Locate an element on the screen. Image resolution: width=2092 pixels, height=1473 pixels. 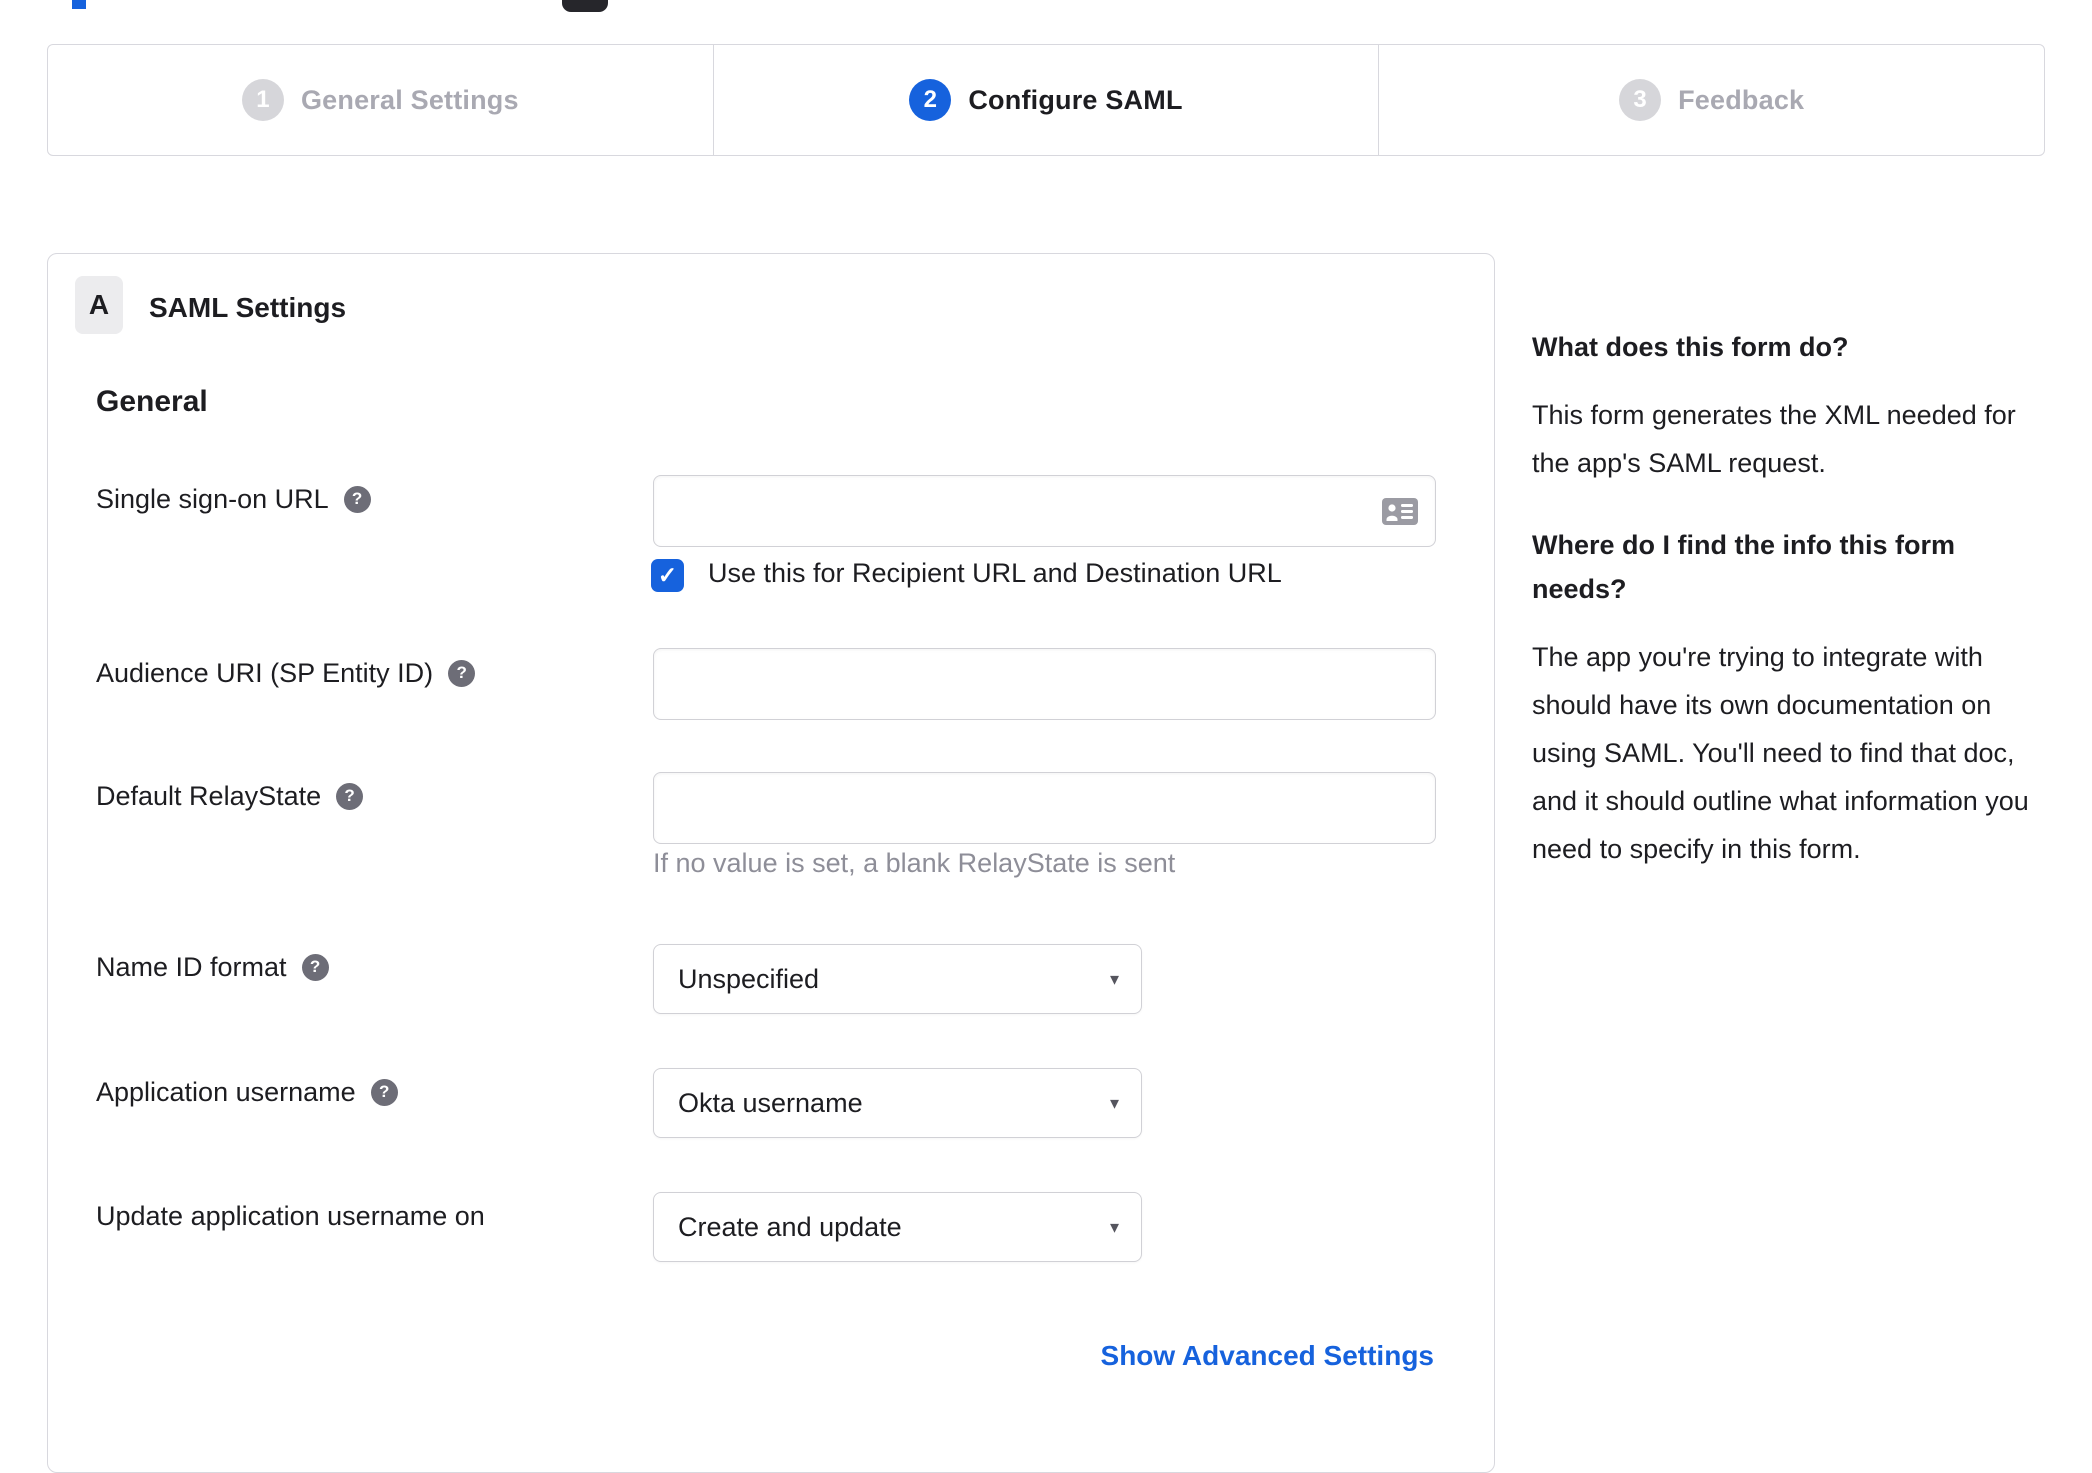
contact-card-icon is located at coordinates (1400, 511).